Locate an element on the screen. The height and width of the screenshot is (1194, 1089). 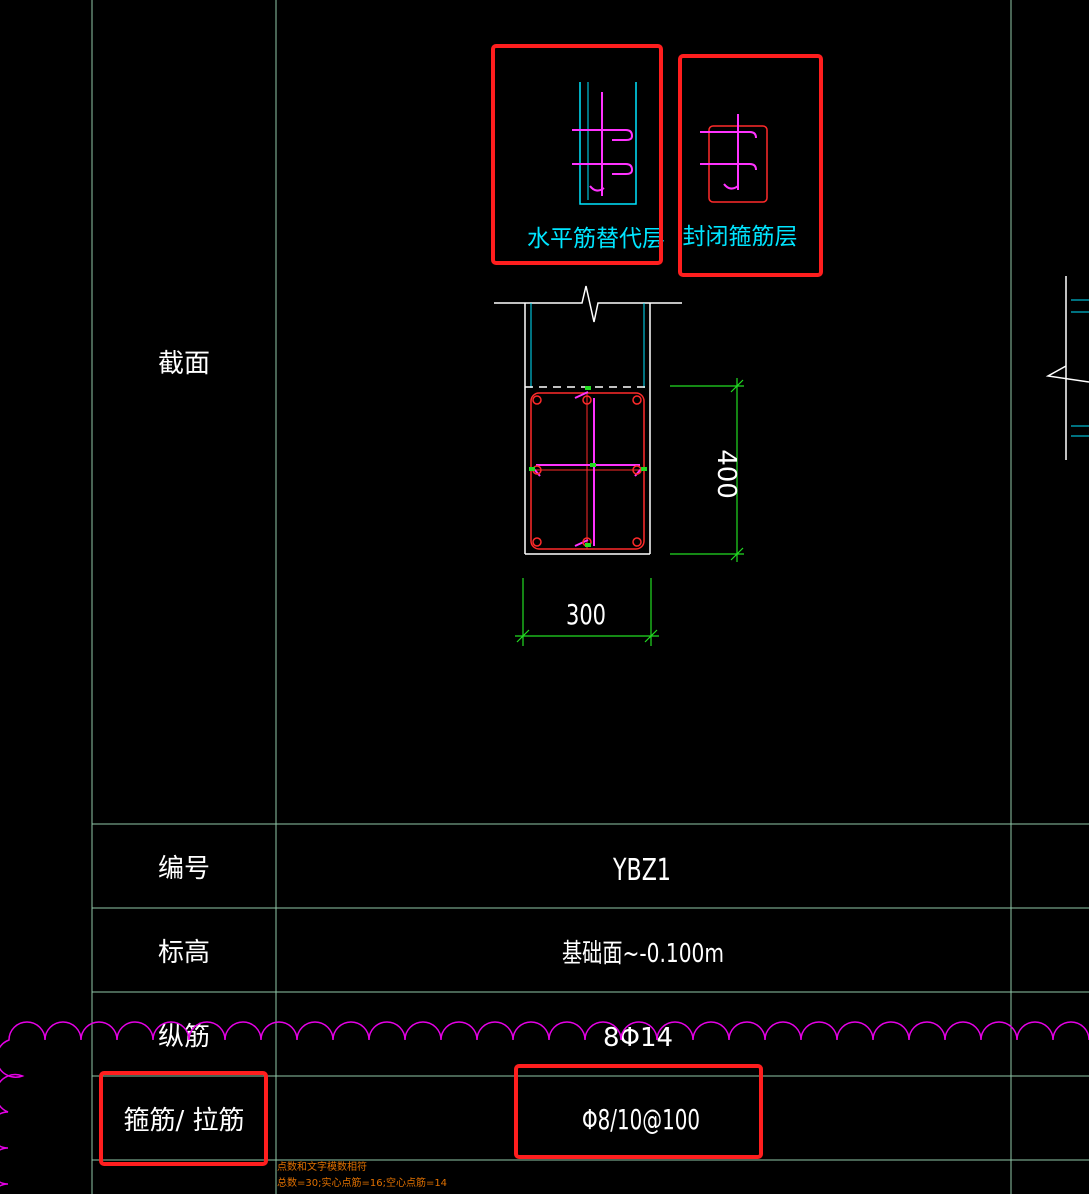
row-label-id: 编号 is located at coordinates (184, 869).